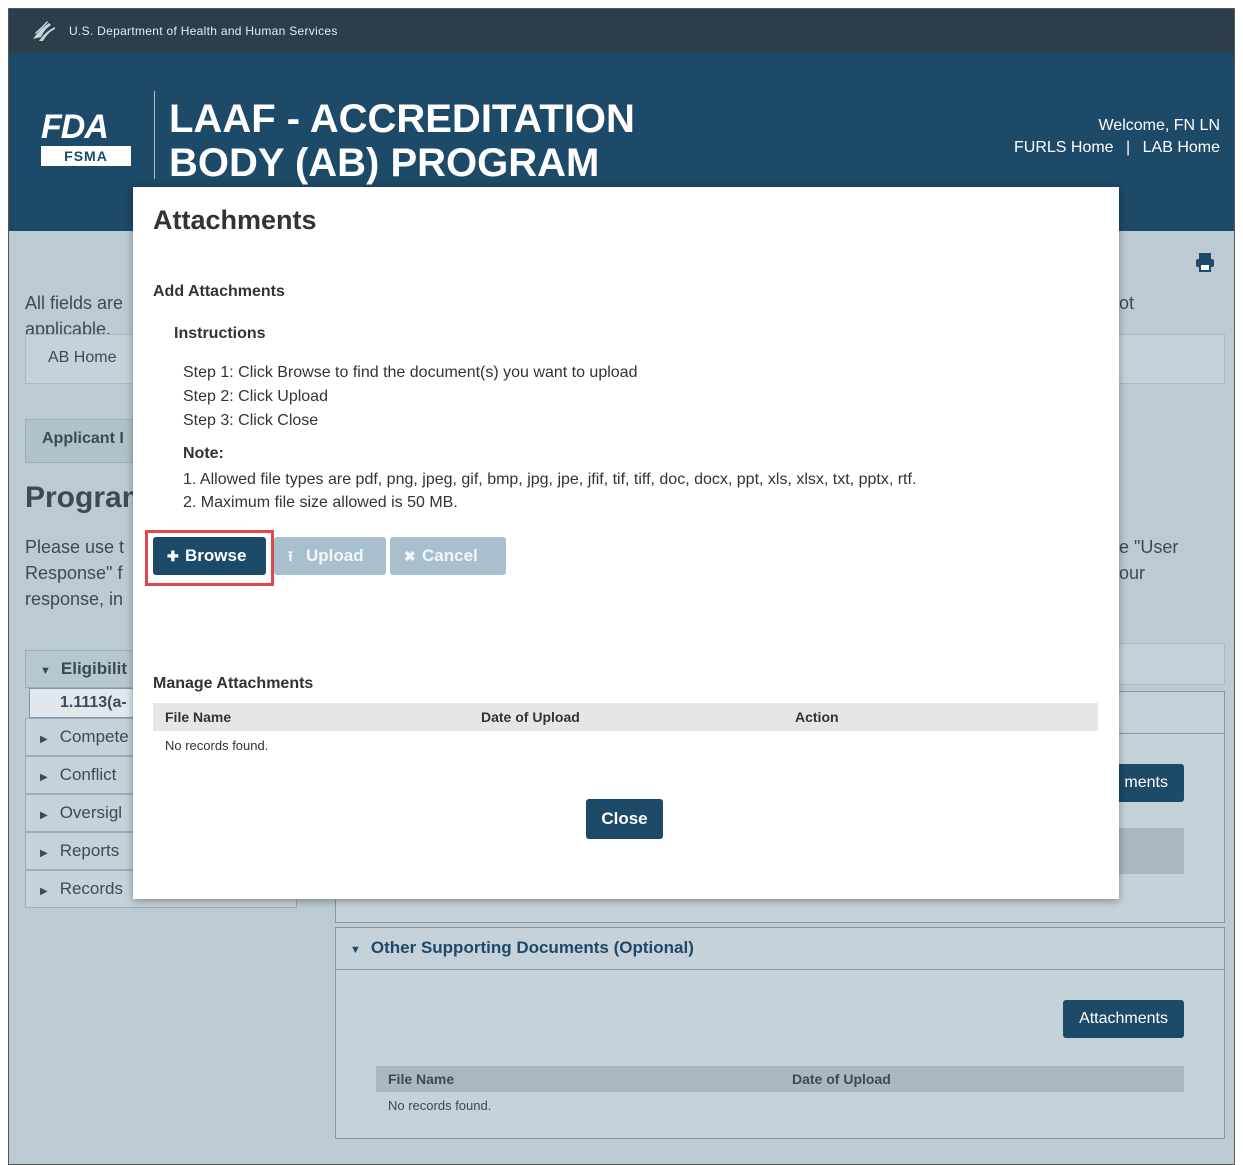 The width and height of the screenshot is (1243, 1165). I want to click on step-2: Step 2: Click Upload, so click(255, 396).